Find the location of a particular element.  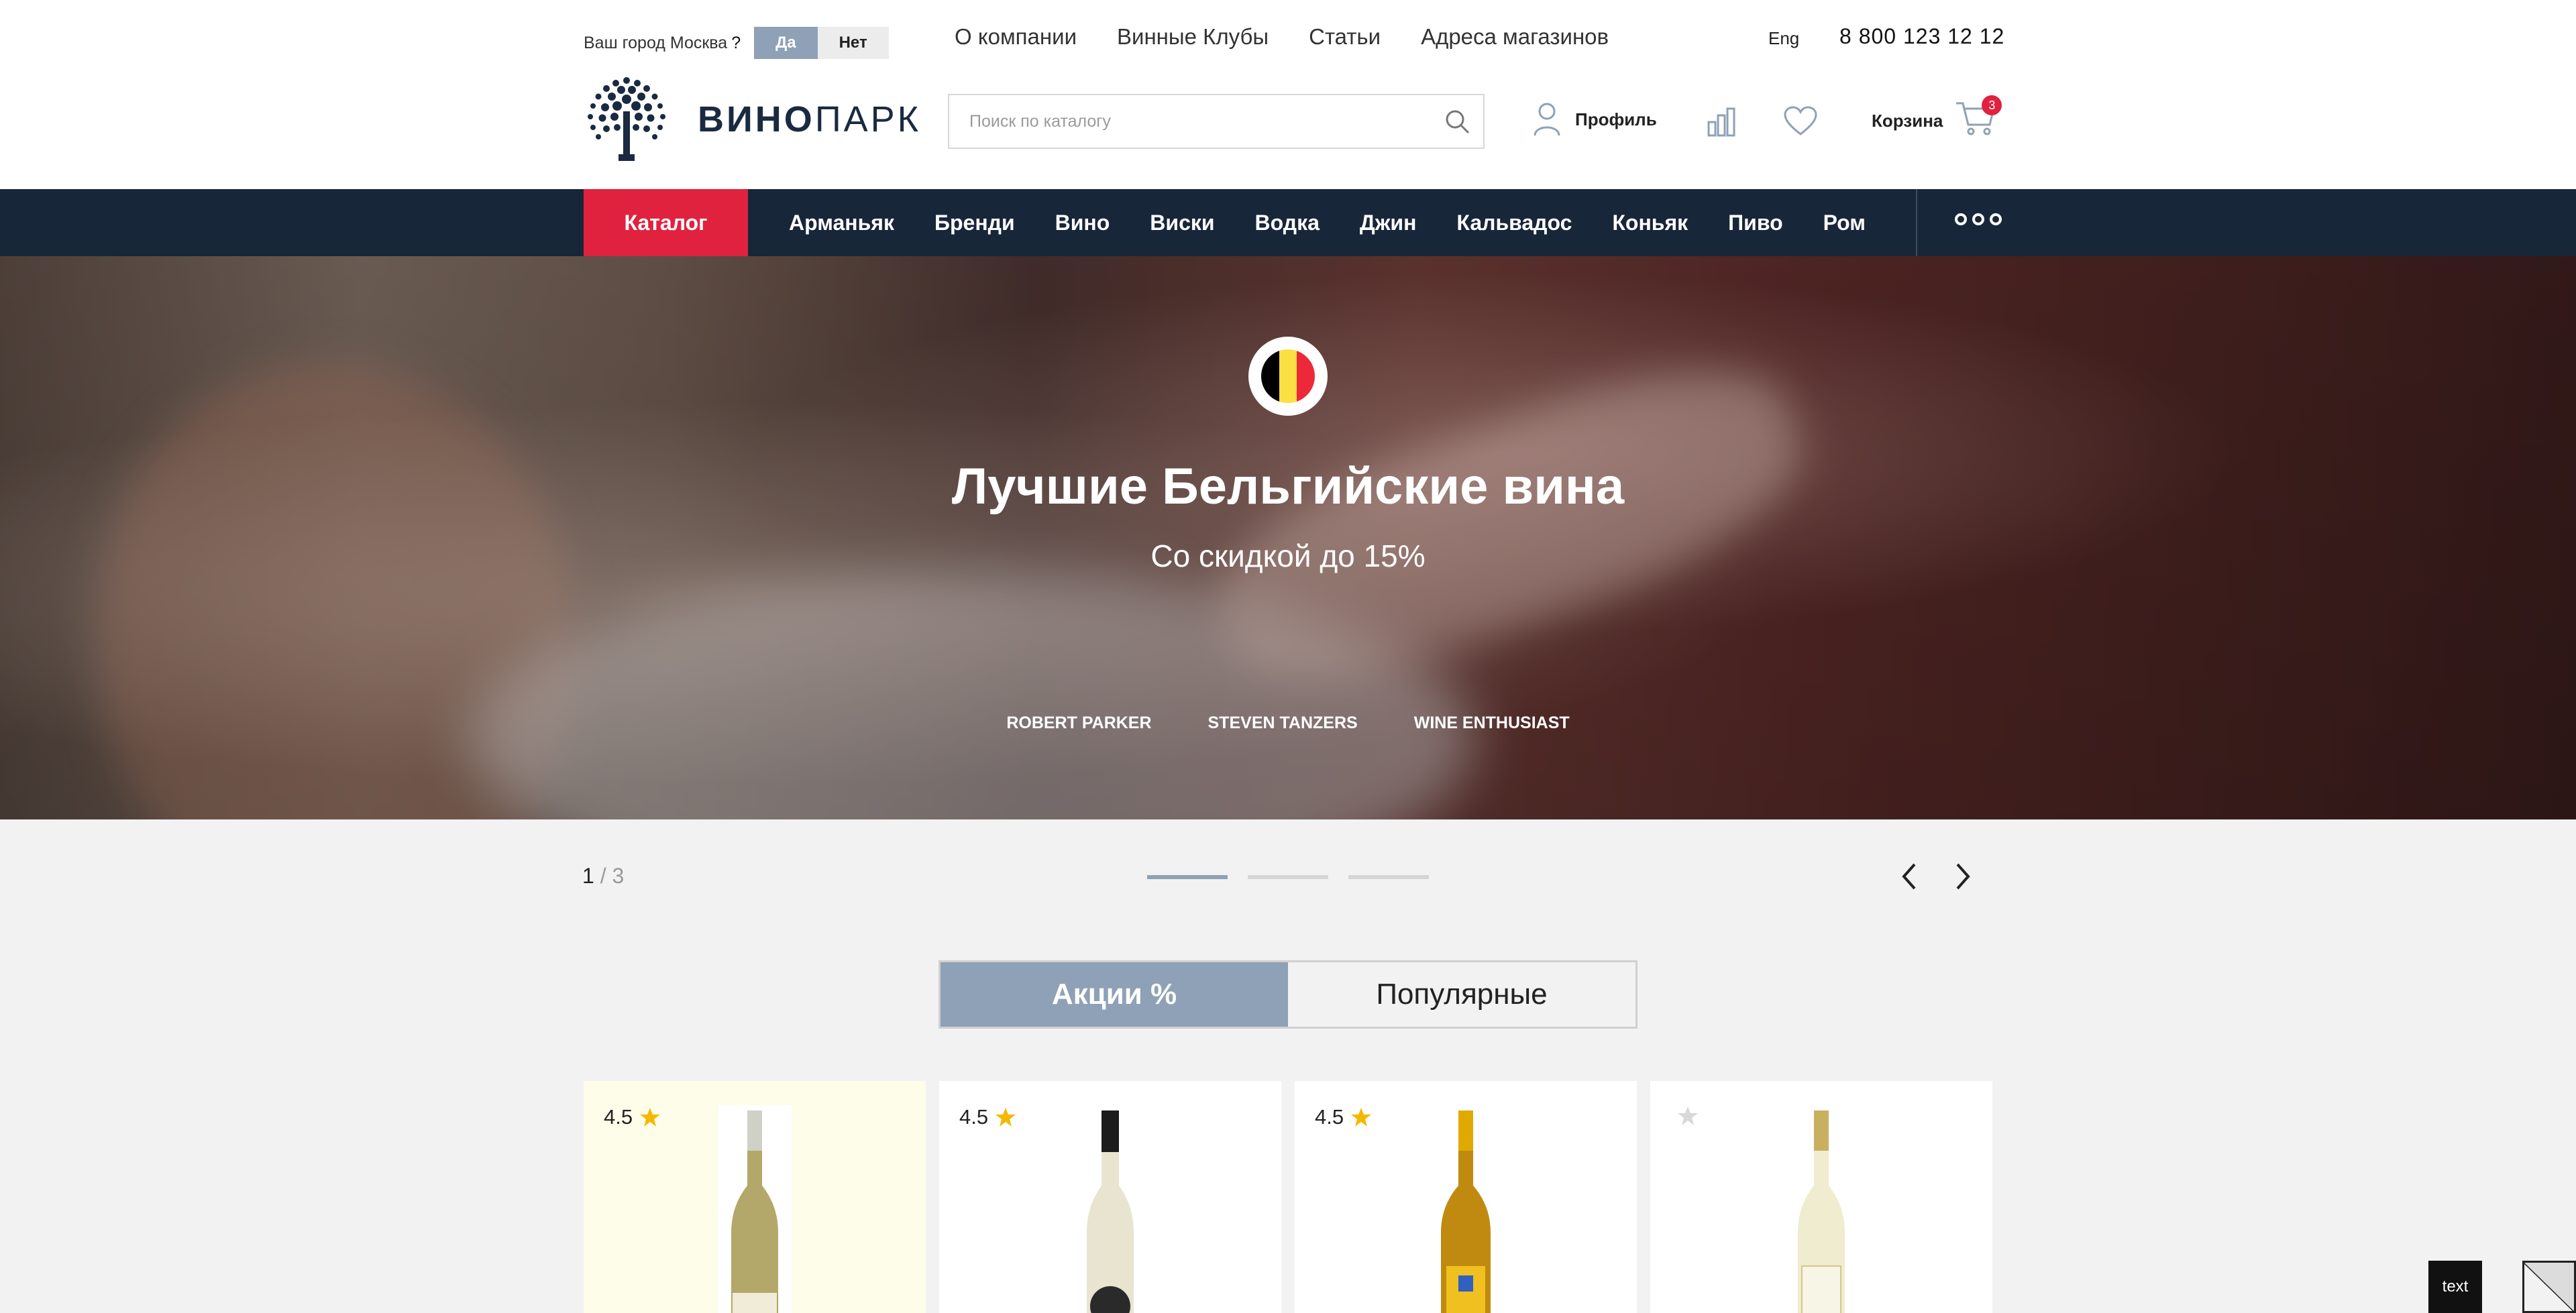

product-tabs: Акции % Популярные is located at coordinates (1288, 994).